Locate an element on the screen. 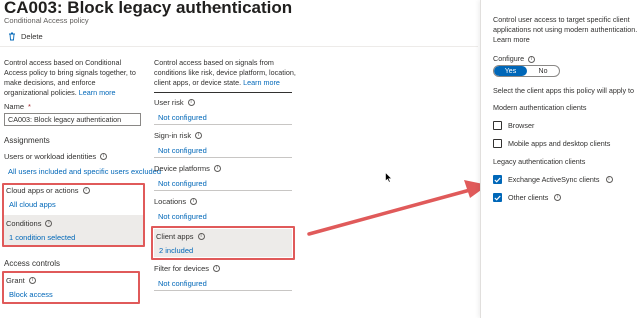 The width and height of the screenshot is (644, 318). other-clients-checkbox-row: Other clients i is located at coordinates (527, 197).